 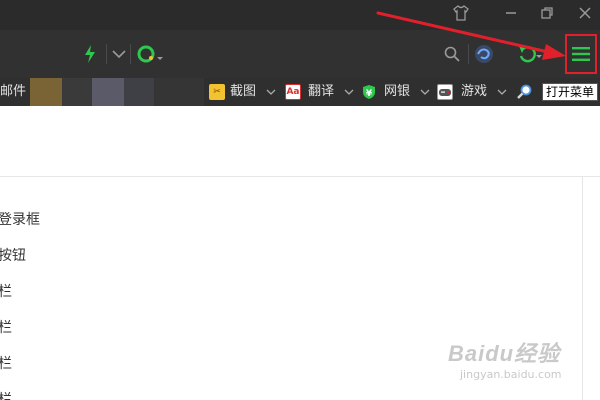 I want to click on undo-icon, so click(x=530, y=54).